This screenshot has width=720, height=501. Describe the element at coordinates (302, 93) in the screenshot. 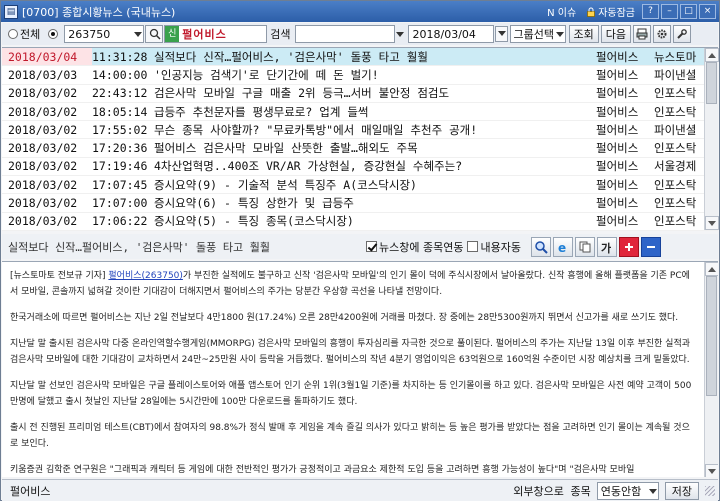

I see `news-headline: 검은사막 모바일 구글 매출 2위 등극…서버 불안정 점검도` at that location.